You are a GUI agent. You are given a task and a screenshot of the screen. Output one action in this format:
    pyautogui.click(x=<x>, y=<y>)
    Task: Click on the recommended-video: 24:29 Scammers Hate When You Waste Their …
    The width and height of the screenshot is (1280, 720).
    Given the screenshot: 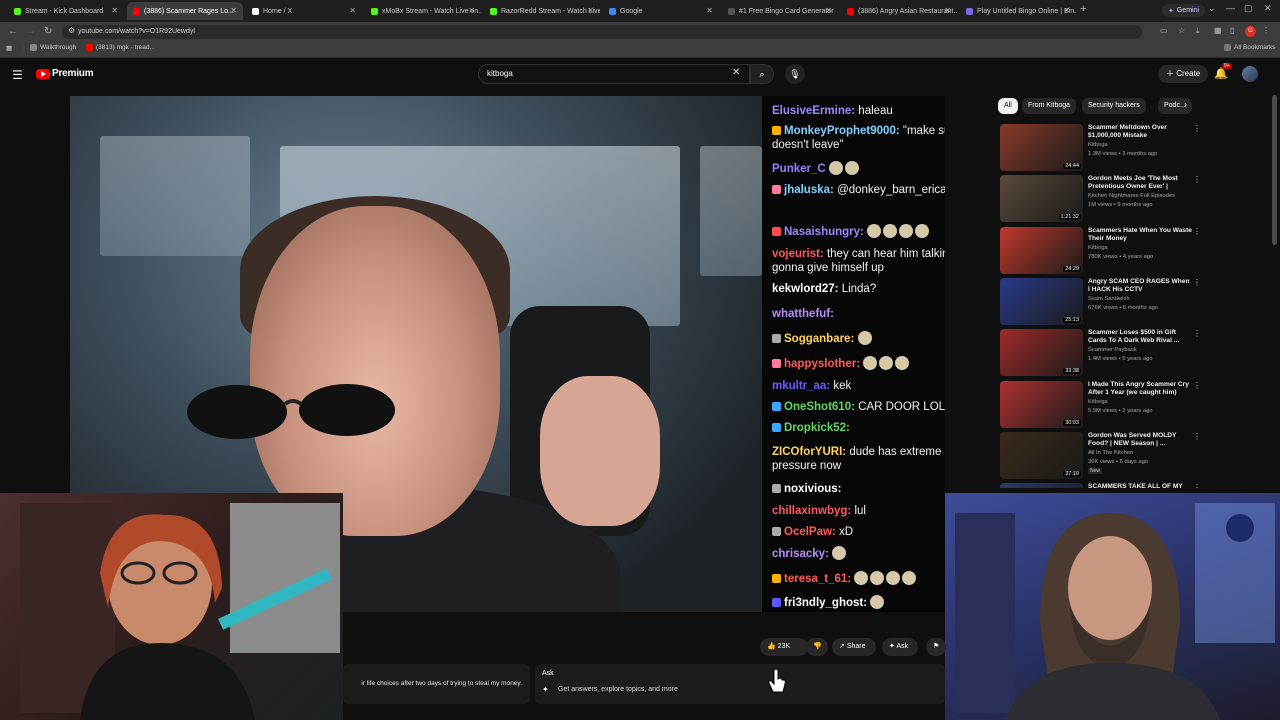 What is the action you would take?
    pyautogui.click(x=1100, y=251)
    